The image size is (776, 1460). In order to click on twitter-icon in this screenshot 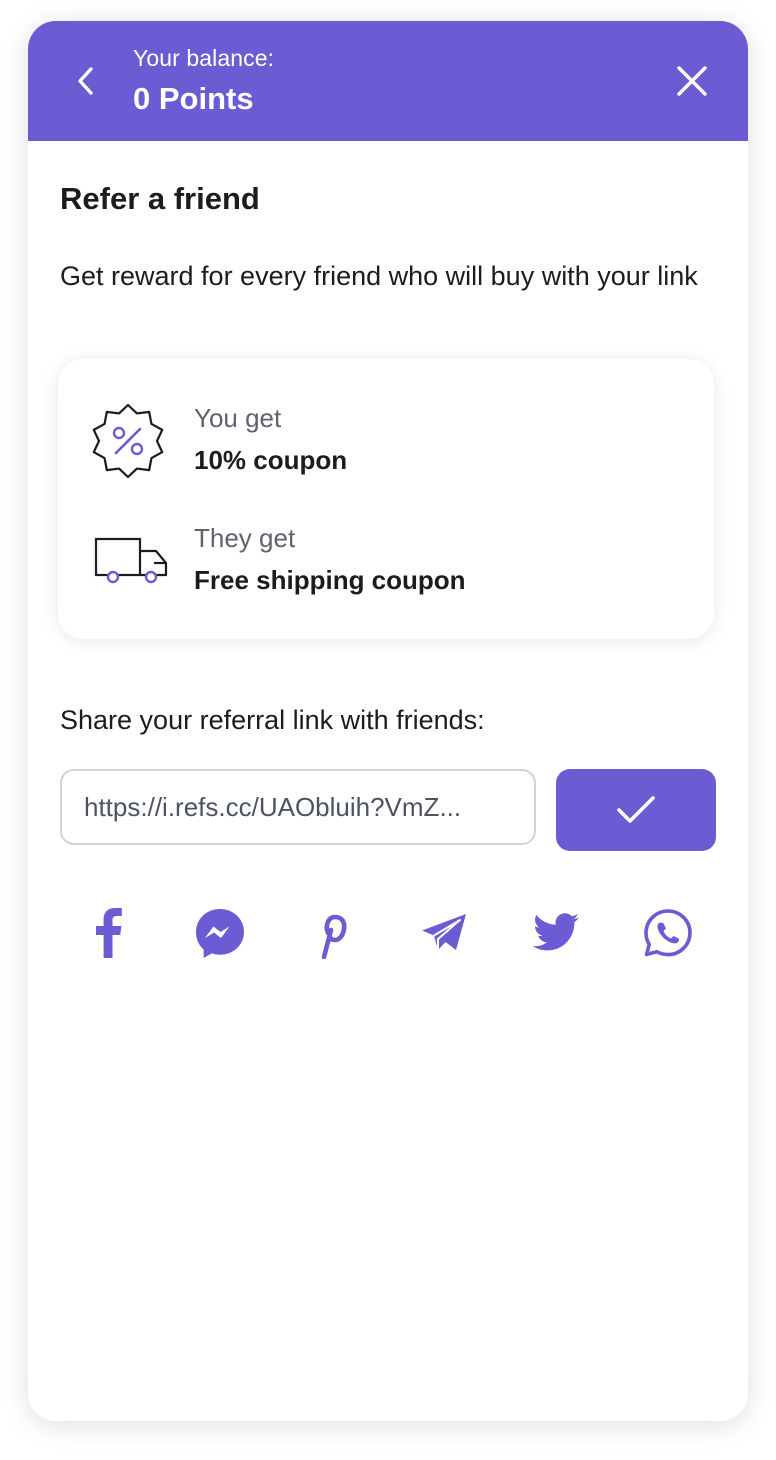, I will do `click(556, 932)`.